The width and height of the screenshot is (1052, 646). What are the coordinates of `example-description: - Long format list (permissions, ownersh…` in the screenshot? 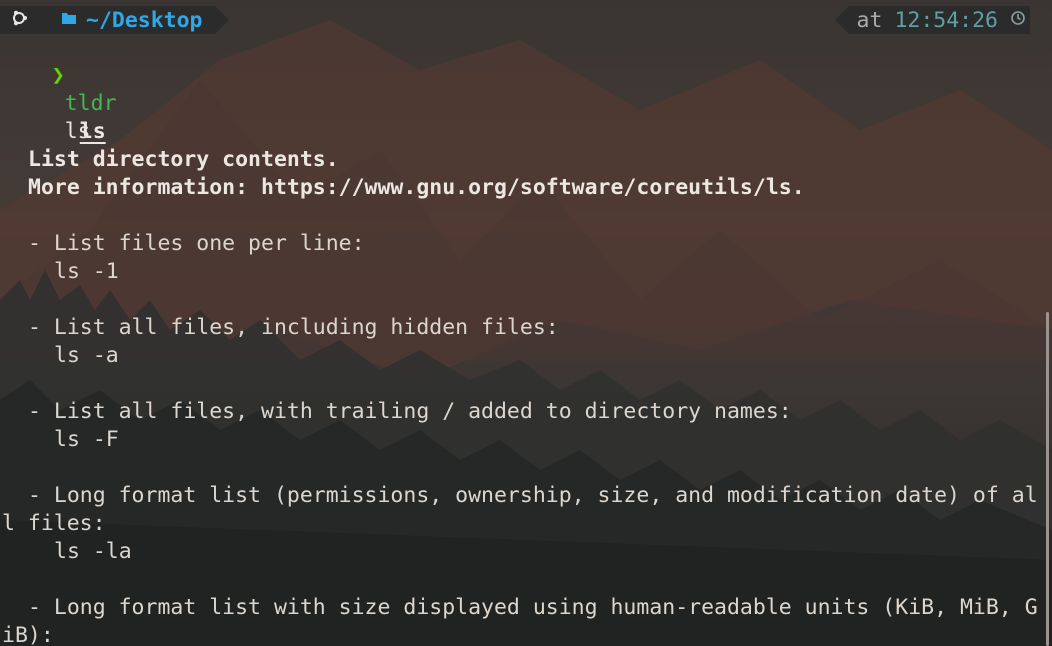 It's located at (533, 495).